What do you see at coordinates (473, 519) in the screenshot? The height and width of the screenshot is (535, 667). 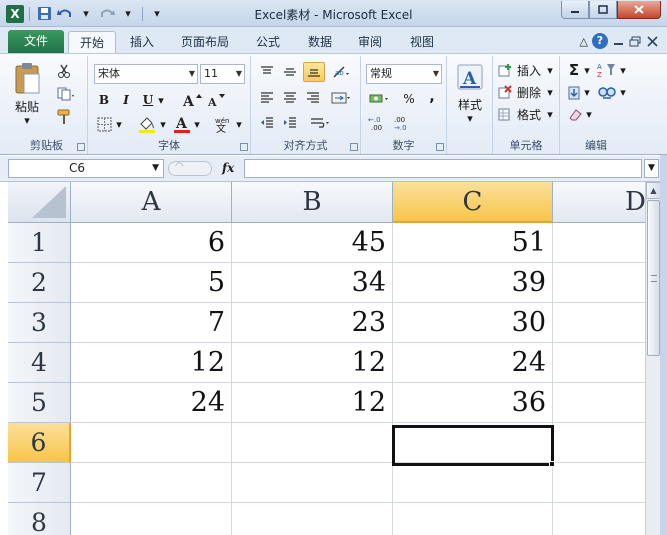 I see `cell-c8` at bounding box center [473, 519].